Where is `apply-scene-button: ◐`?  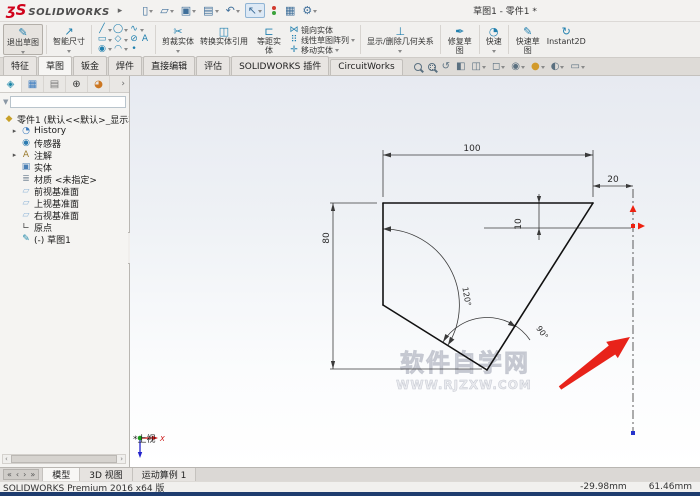
apply-scene-button: ◐ is located at coordinates (558, 67).